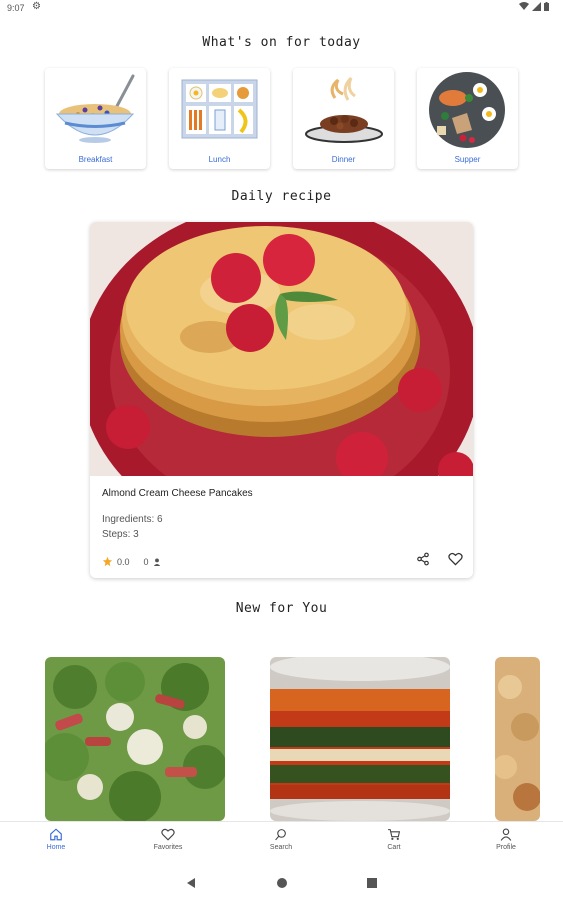  I want to click on lasagna-photo, so click(360, 739).